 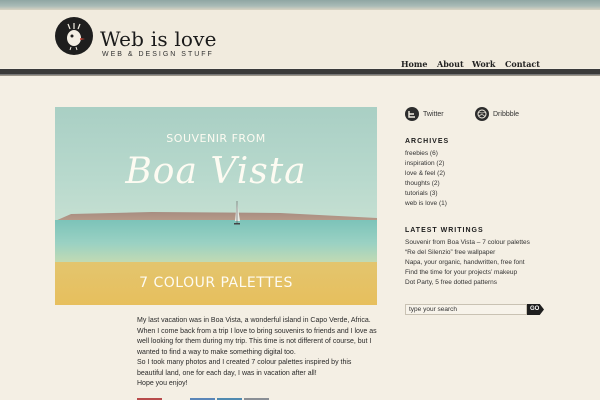 What do you see at coordinates (482, 114) in the screenshot?
I see `dribbble-icon` at bounding box center [482, 114].